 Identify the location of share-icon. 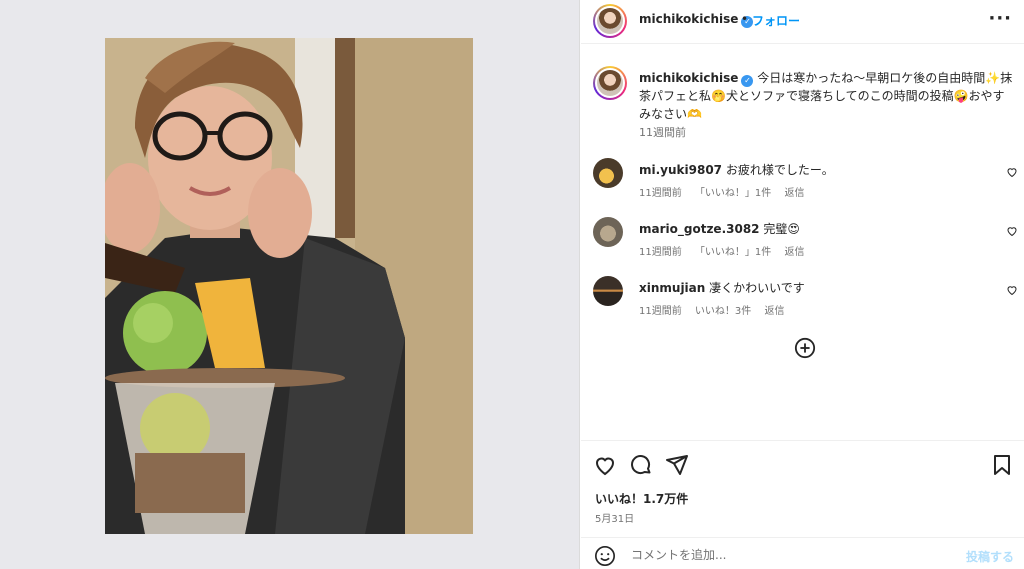
(677, 465).